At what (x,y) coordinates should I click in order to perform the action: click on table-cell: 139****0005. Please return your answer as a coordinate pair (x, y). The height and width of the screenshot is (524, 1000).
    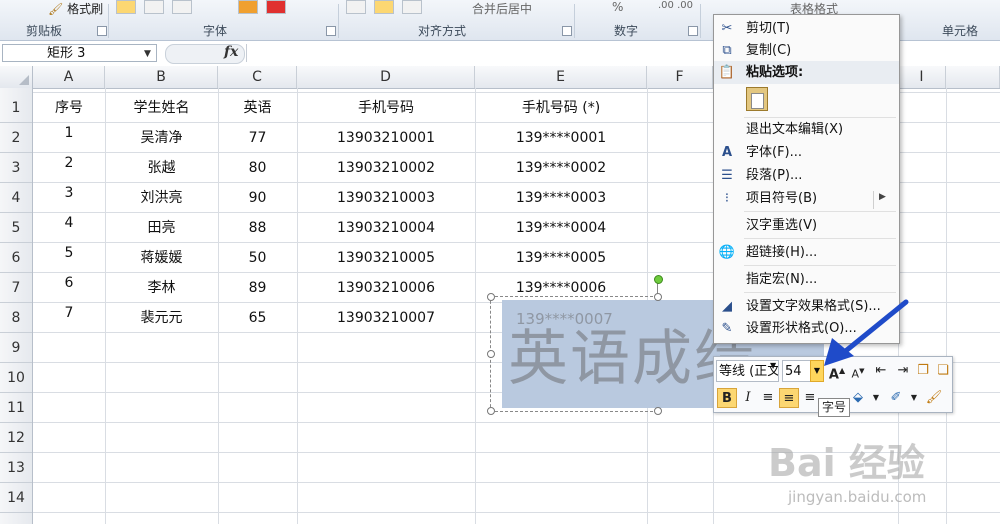
    Looking at the image, I should click on (561, 258).